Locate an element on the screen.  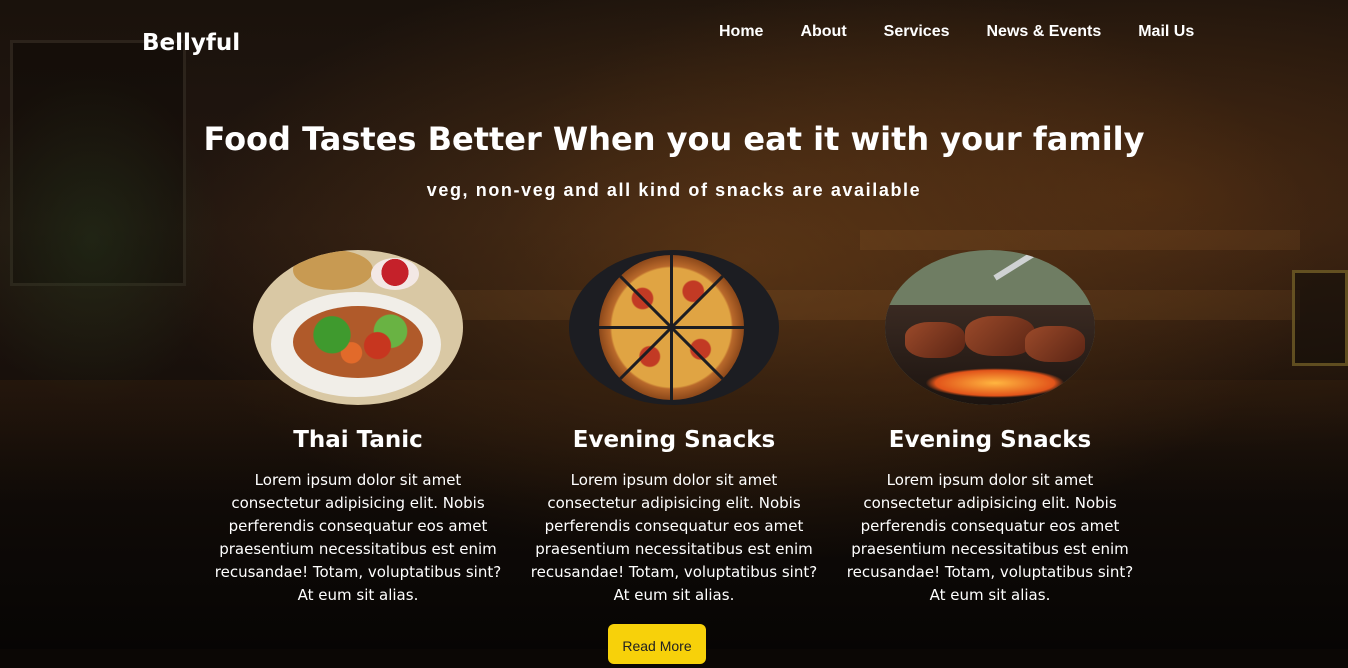
thai-salad-image is located at coordinates (358, 327).